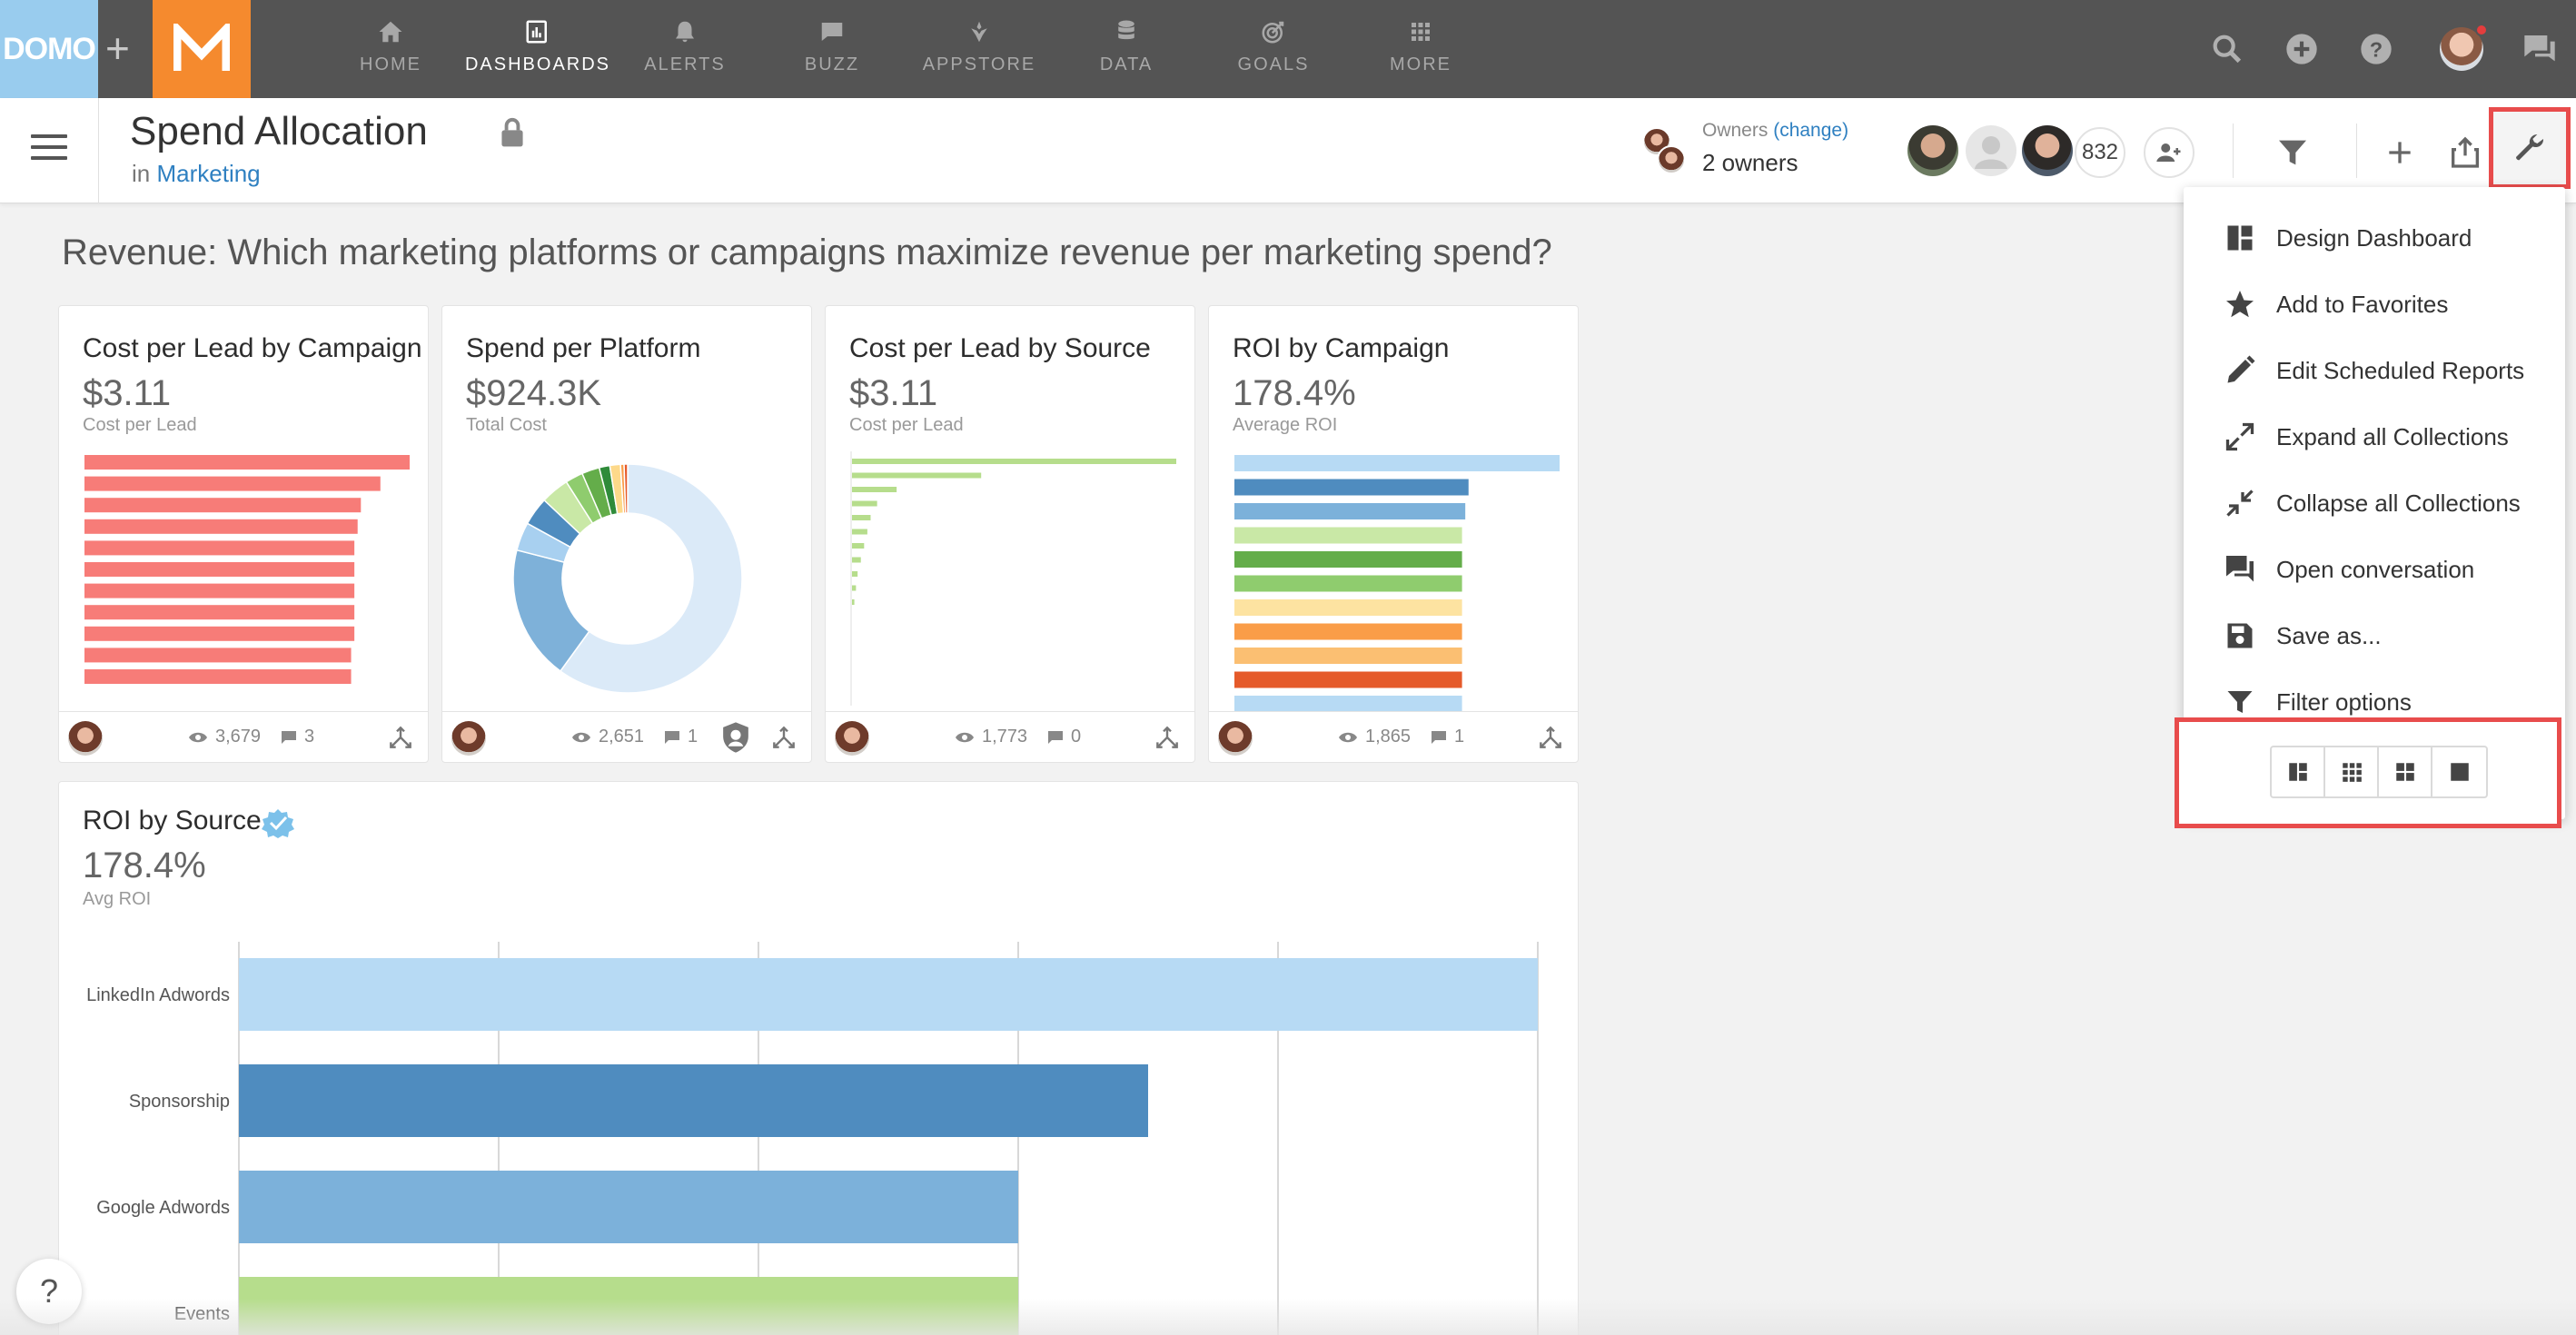 The height and width of the screenshot is (1335, 2576). What do you see at coordinates (979, 49) in the screenshot?
I see `nav-appstore: APPSTORE` at bounding box center [979, 49].